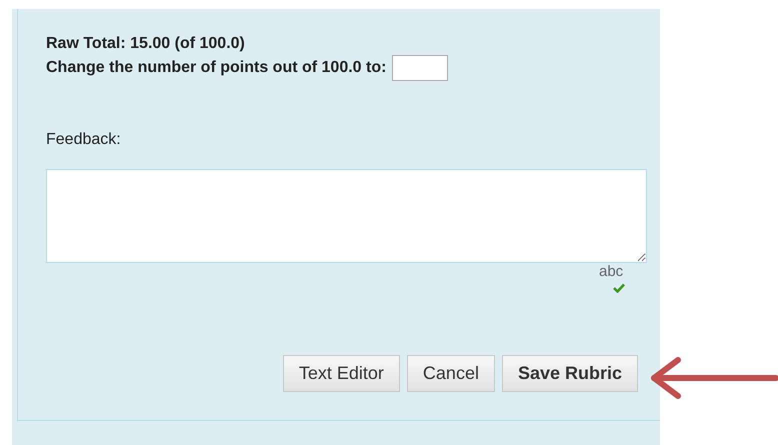 The image size is (778, 445). I want to click on feedback-label: Feedback:, so click(84, 140).